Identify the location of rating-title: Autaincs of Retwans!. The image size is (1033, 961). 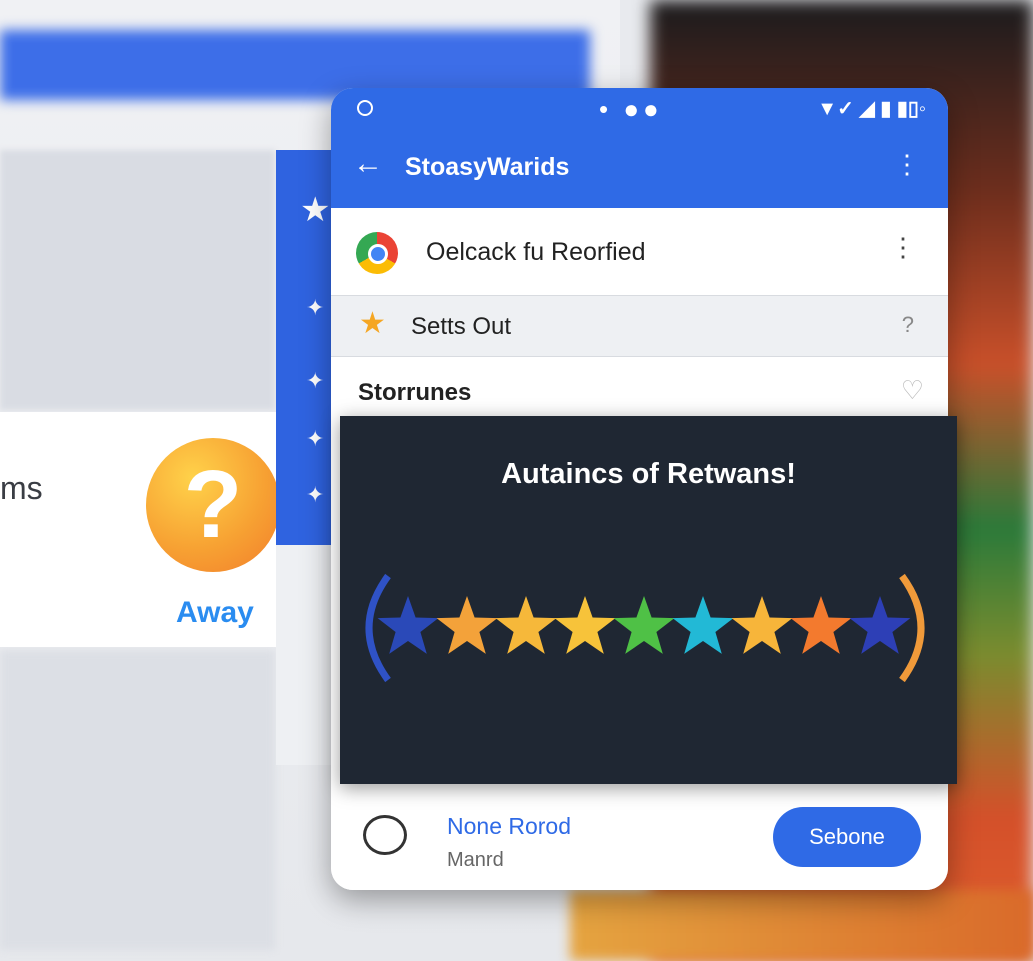
(648, 474).